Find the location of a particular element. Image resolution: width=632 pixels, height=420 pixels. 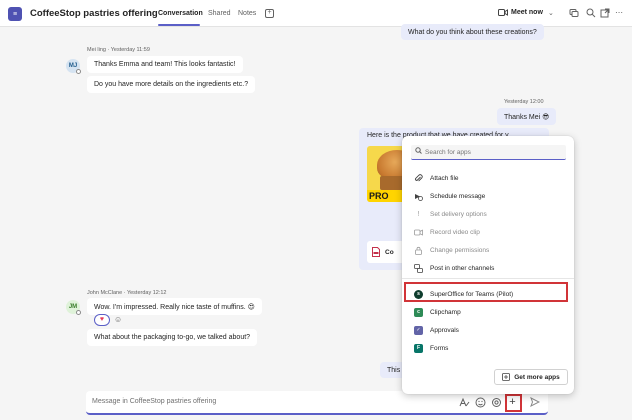

avatar-initials: MJ is located at coordinates (73, 66).